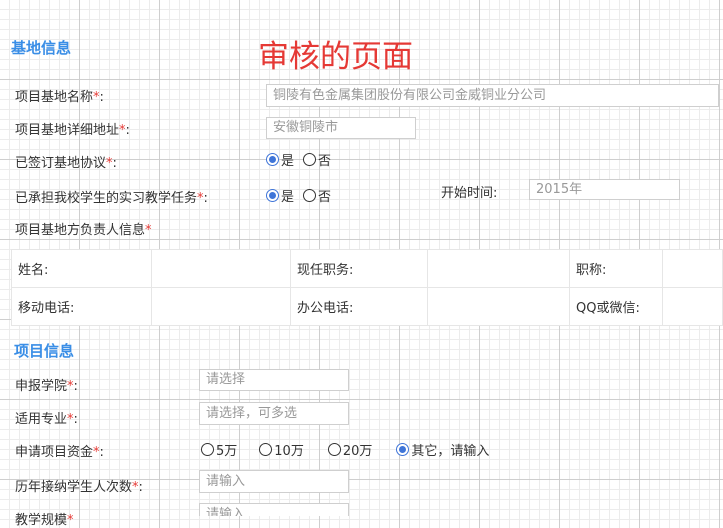  Describe the element at coordinates (81, 306) in the screenshot. I see `table-cell-label: 移动电话:` at that location.